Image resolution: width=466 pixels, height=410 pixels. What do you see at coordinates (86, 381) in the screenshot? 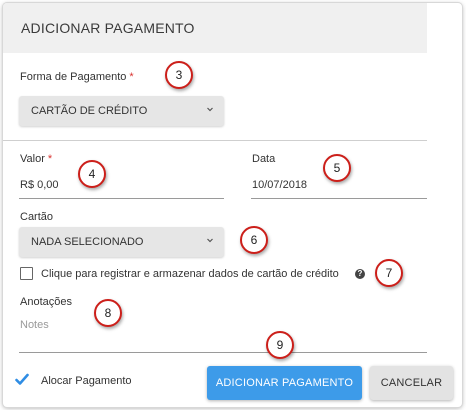
I see `allocate-payment-label: Alocar Pagamento` at bounding box center [86, 381].